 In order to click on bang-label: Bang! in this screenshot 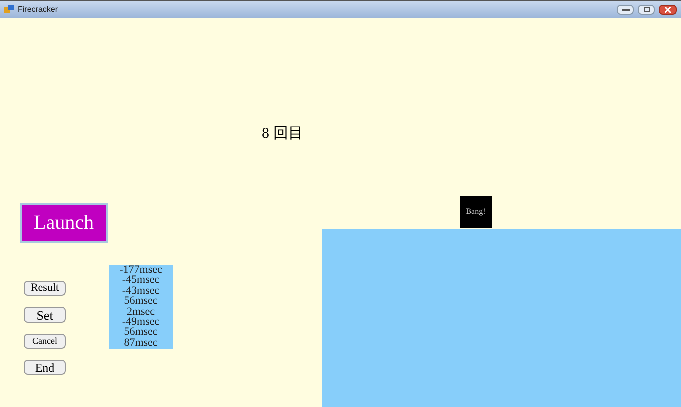, I will do `click(476, 212)`.